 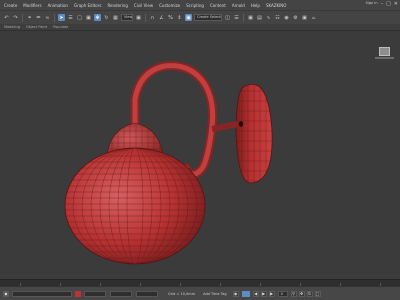 What do you see at coordinates (138, 17) in the screenshot?
I see `pivot-icon: ▣` at bounding box center [138, 17].